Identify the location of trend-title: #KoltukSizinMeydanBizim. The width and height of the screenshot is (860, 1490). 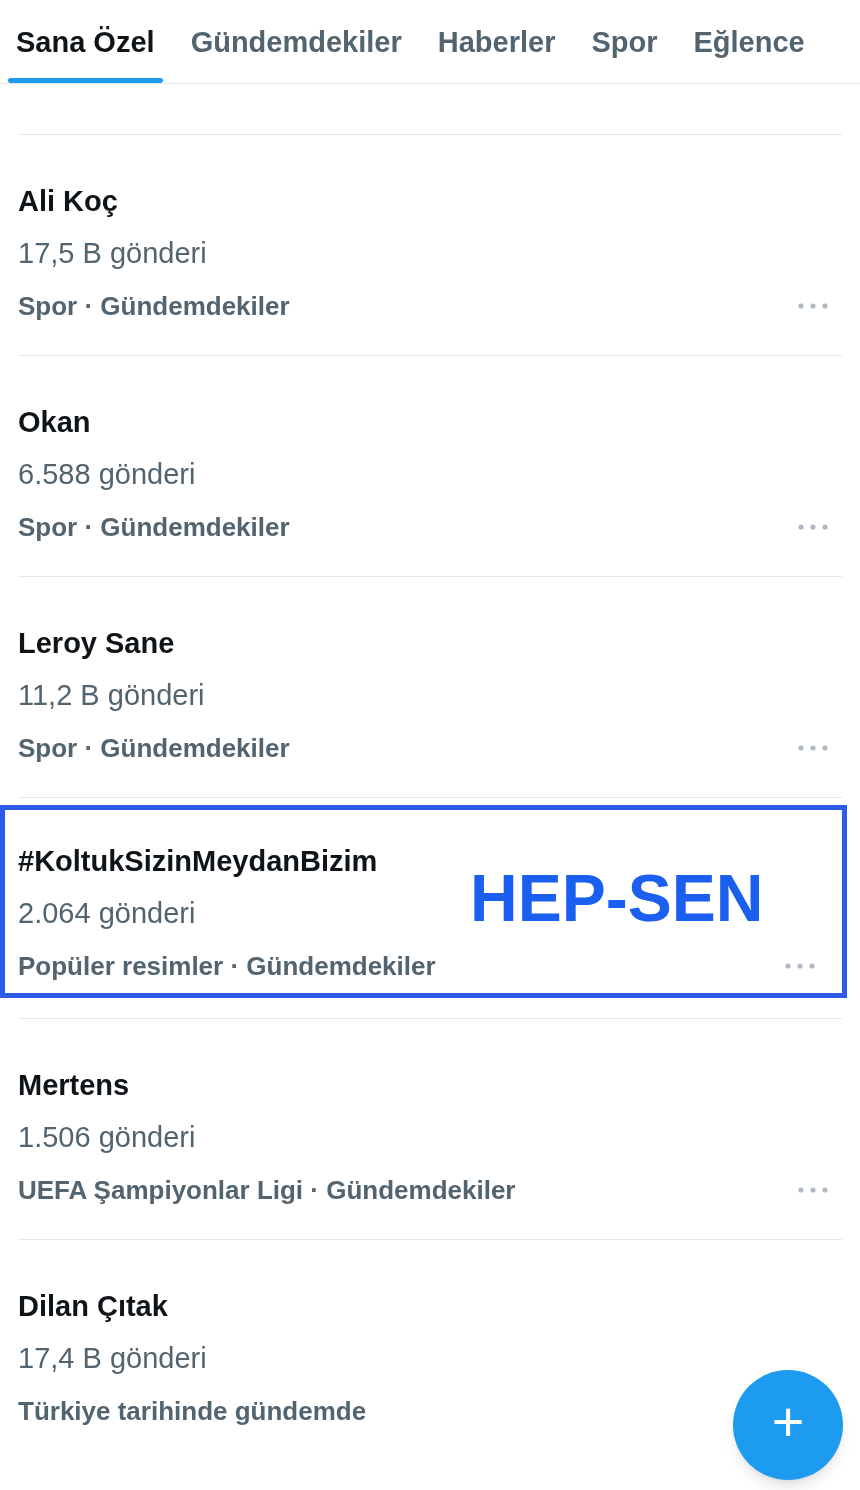
(198, 848).